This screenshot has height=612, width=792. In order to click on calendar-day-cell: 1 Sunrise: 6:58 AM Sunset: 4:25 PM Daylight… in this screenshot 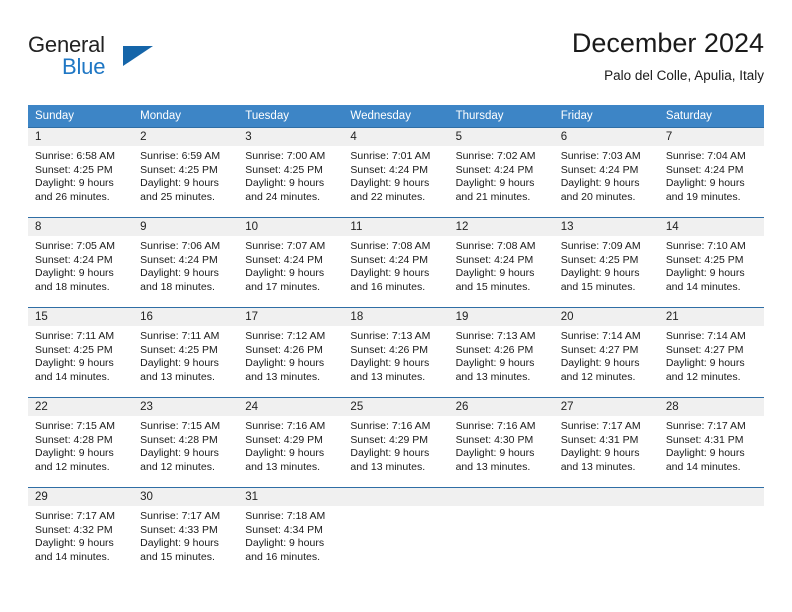, I will do `click(81, 172)`.